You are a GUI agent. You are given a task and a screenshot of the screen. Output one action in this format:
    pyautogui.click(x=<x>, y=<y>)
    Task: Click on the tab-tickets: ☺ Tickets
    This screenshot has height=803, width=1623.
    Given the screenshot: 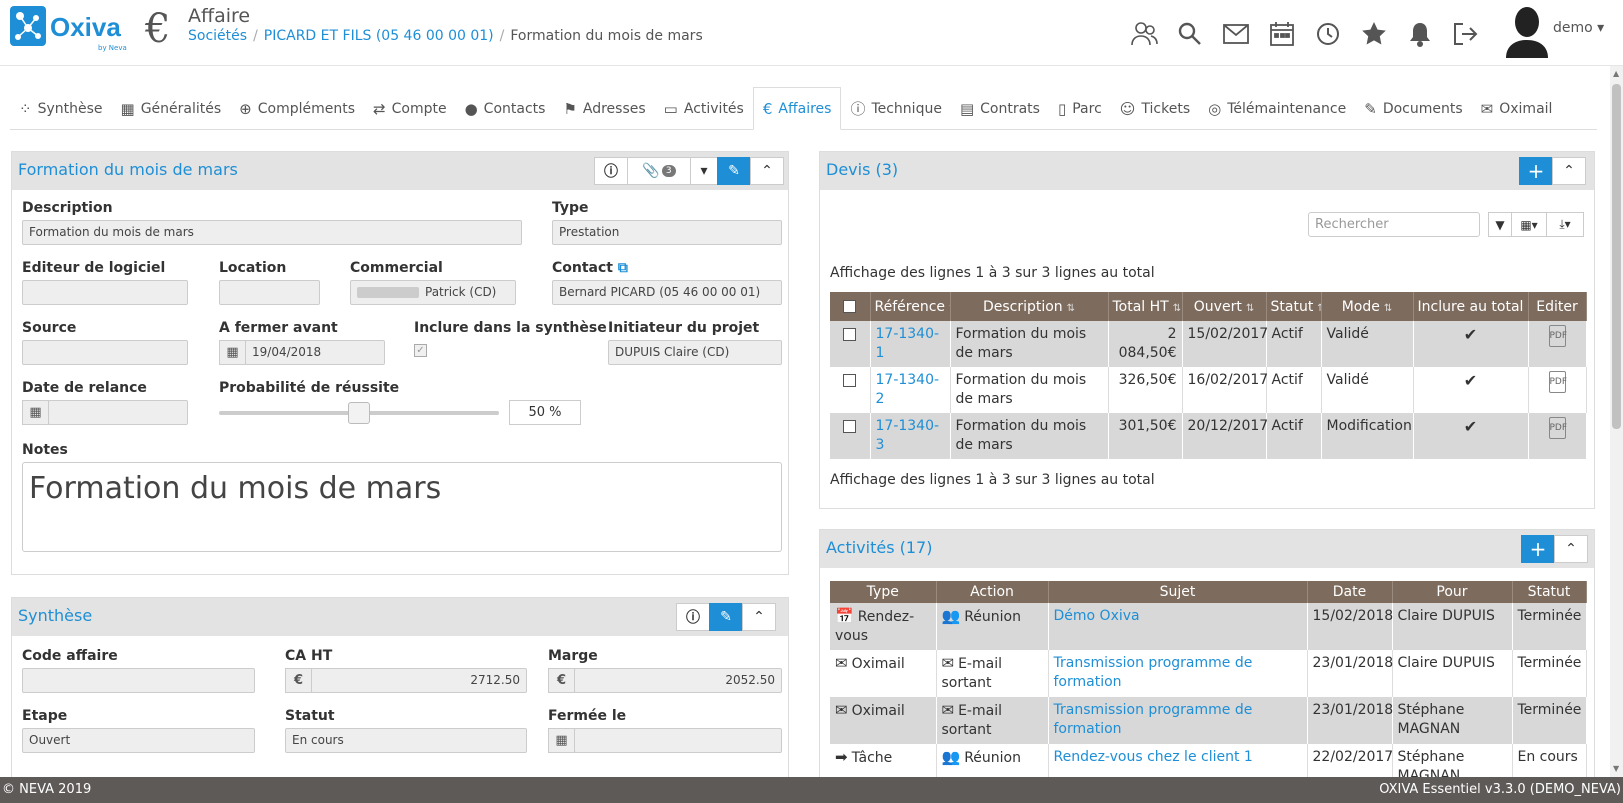 What is the action you would take?
    pyautogui.click(x=1155, y=108)
    